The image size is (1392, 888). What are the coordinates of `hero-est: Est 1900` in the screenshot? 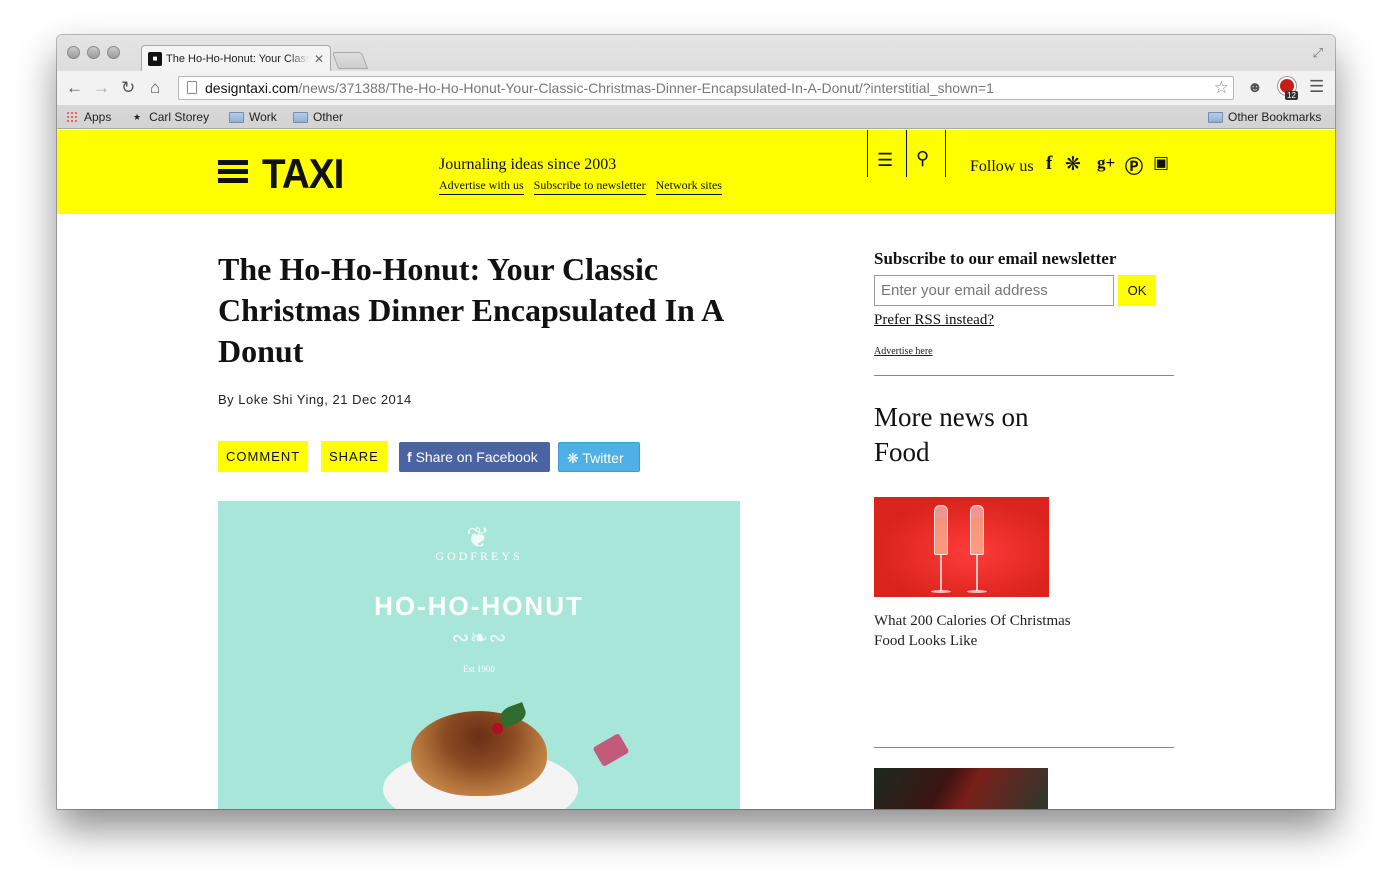 It's located at (479, 669).